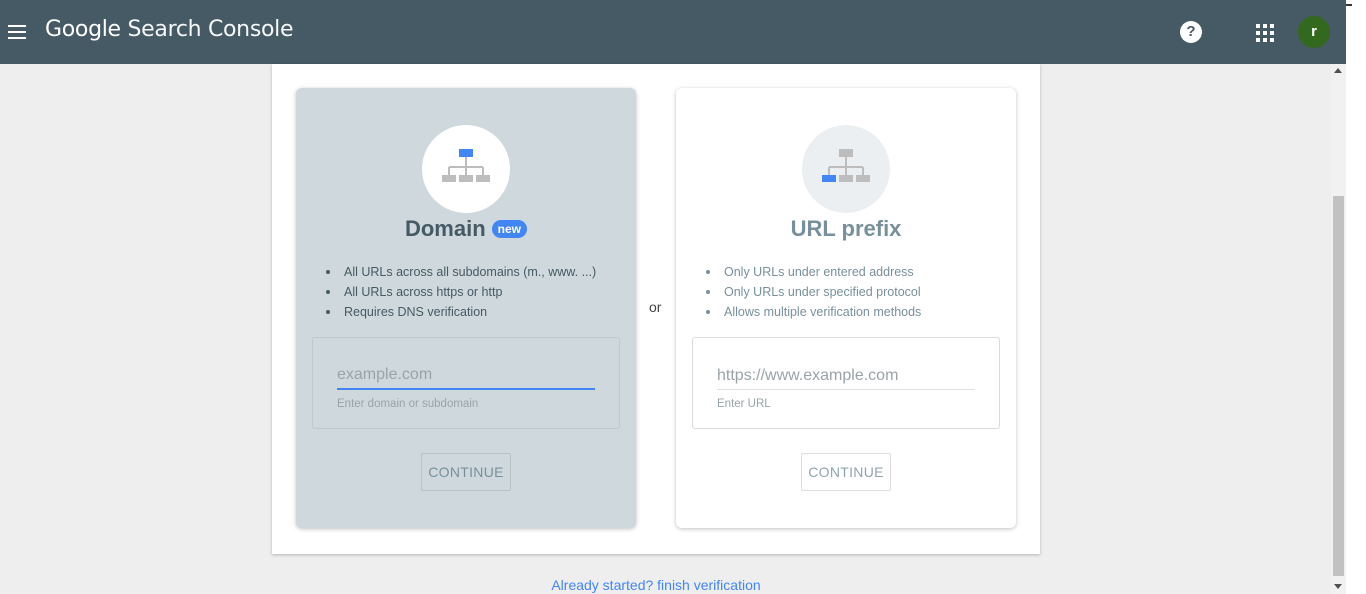 This screenshot has height=594, width=1366. Describe the element at coordinates (1338, 386) in the screenshot. I see `scrollbar-thumb` at that location.